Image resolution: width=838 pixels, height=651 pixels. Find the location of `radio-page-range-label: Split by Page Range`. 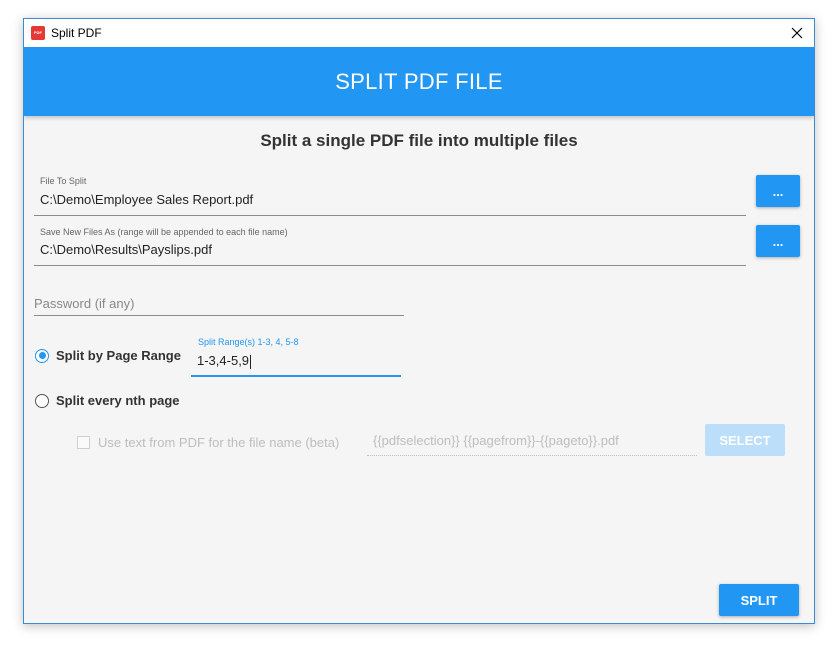

radio-page-range-label: Split by Page Range is located at coordinates (118, 355).